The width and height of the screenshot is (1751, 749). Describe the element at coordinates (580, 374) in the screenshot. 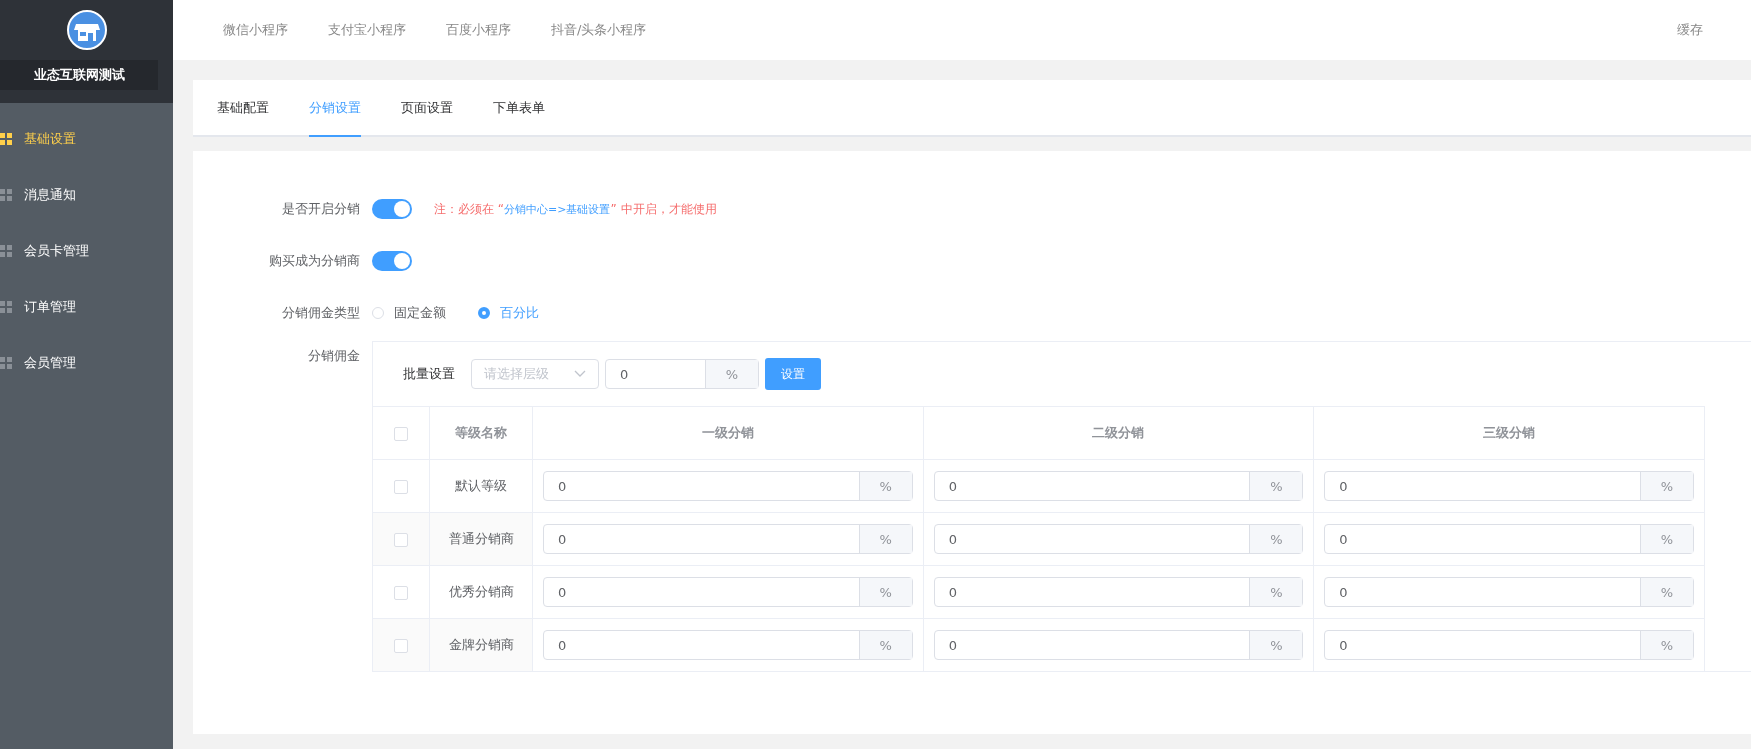

I see `chevron-down-icon` at that location.